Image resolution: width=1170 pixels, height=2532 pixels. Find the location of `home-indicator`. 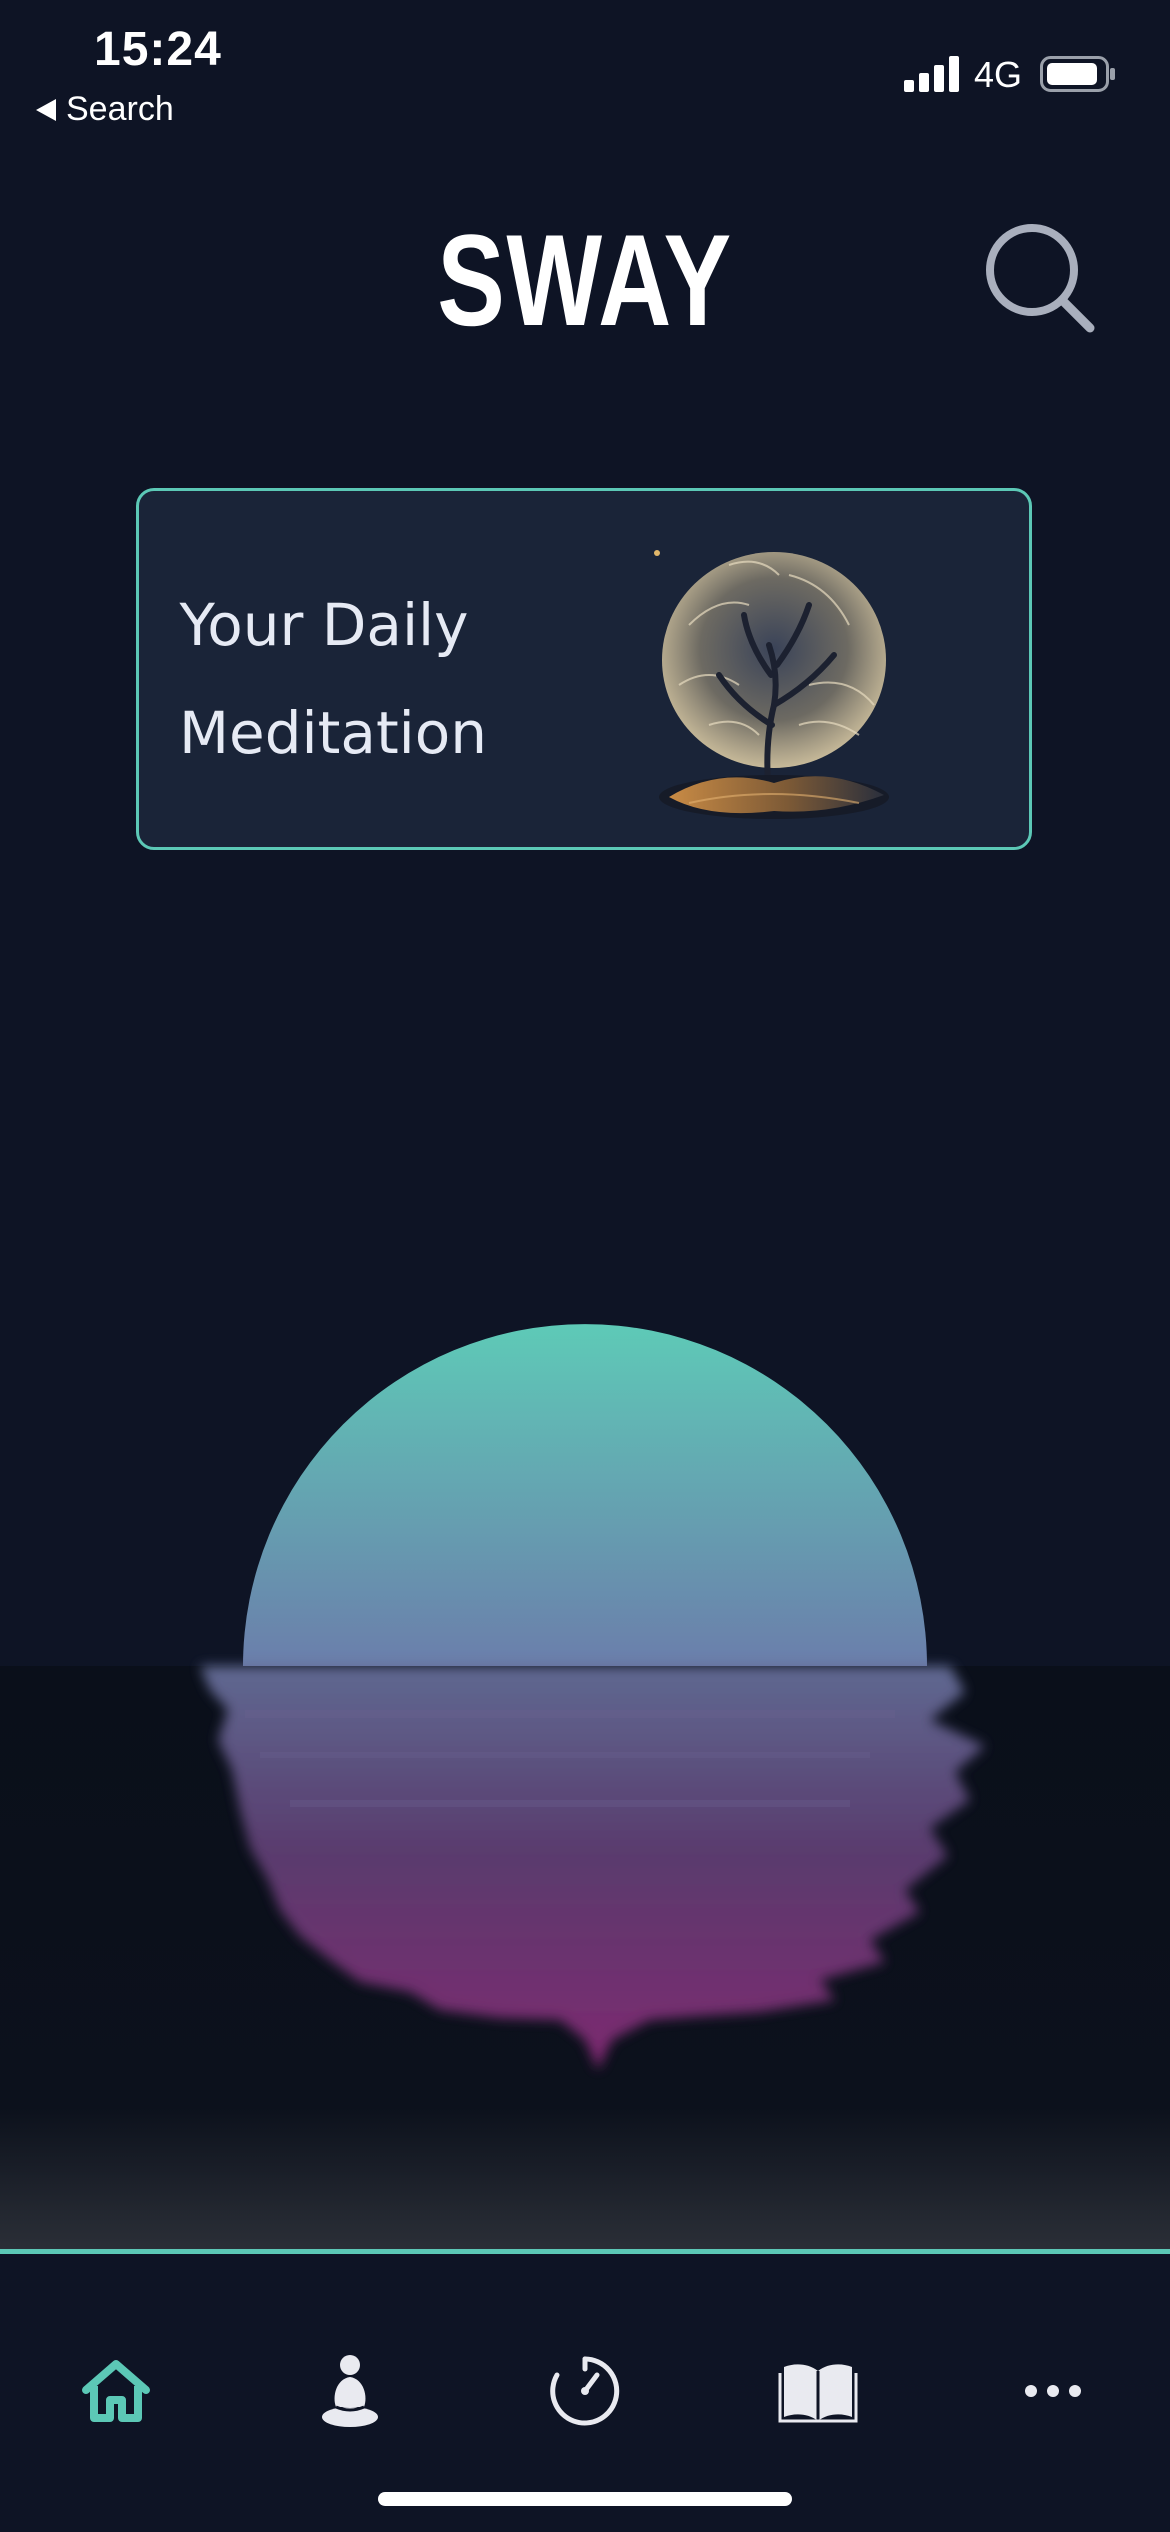

home-indicator is located at coordinates (585, 2499).